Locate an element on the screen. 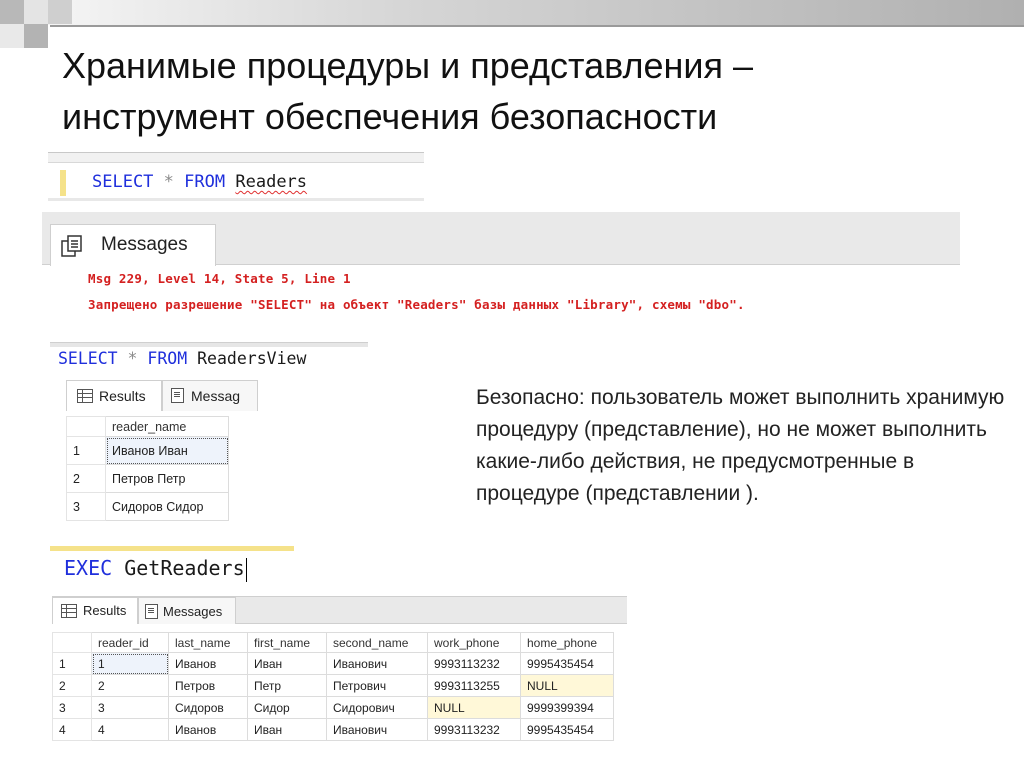  title-line-2: инструмент обеспечения безопасности is located at coordinates (390, 116).